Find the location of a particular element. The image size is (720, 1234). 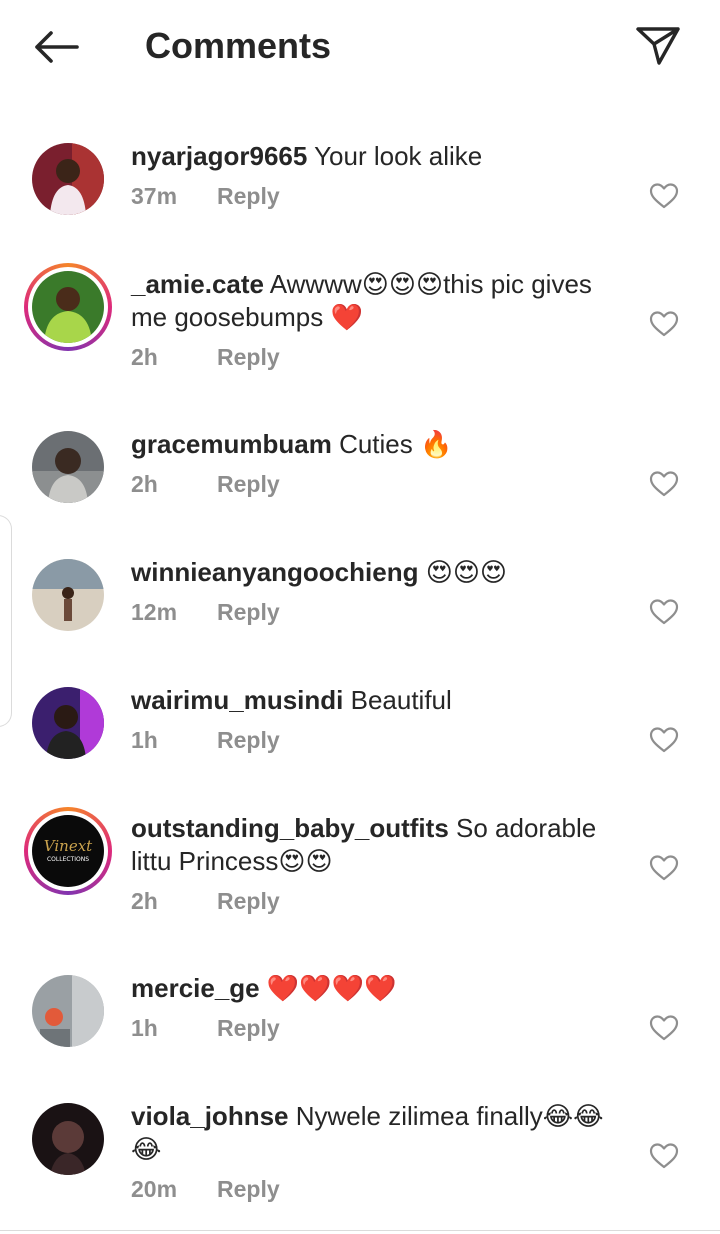

svg-text: COLLECTIONS is located at coordinates (68, 859).